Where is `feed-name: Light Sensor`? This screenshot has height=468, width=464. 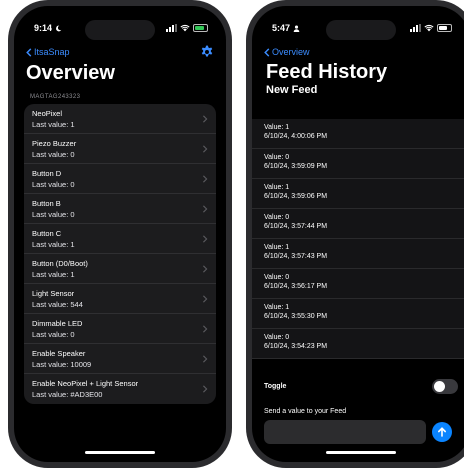 feed-name: Light Sensor is located at coordinates (53, 293).